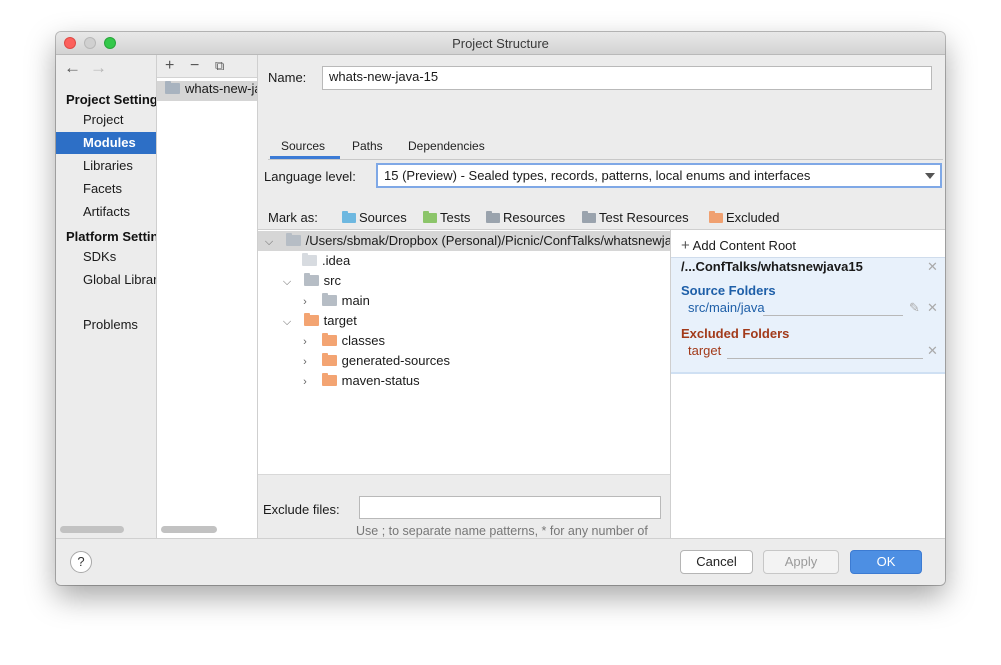 The height and width of the screenshot is (665, 1001). What do you see at coordinates (825, 358) in the screenshot?
I see `excluded-folder-underline` at bounding box center [825, 358].